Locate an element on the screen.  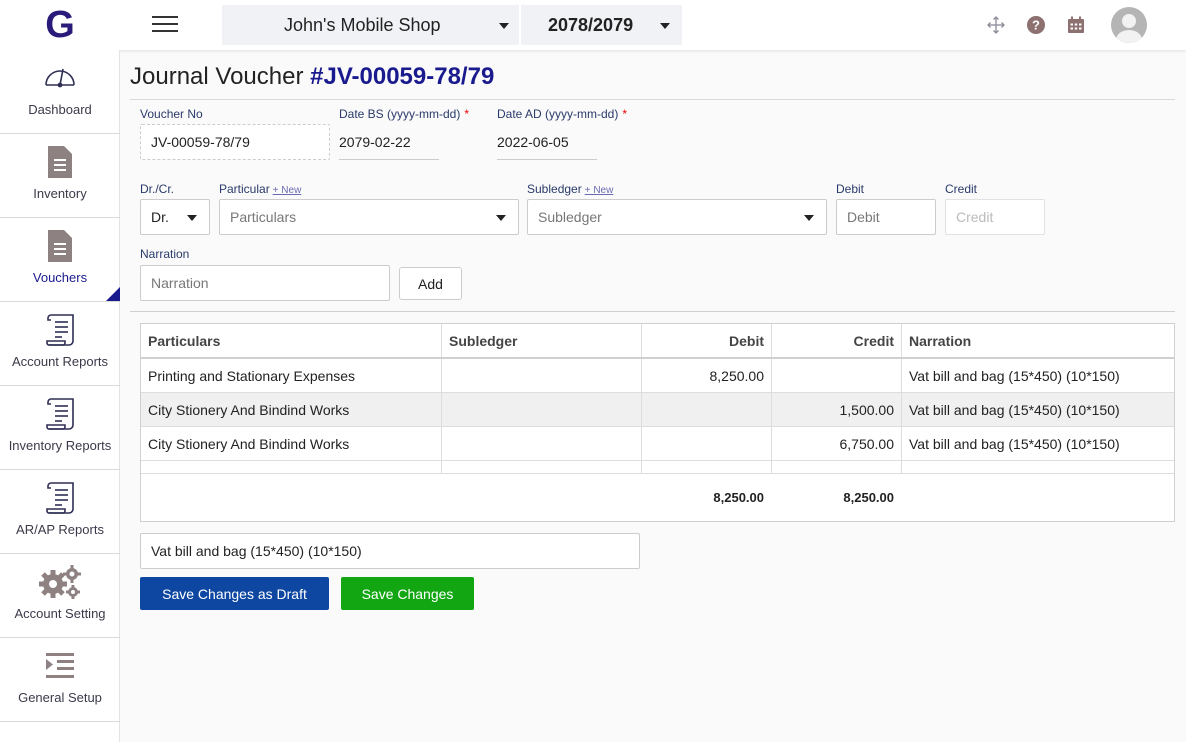
sidebar-item-label: Account Reports is located at coordinates (60, 361).